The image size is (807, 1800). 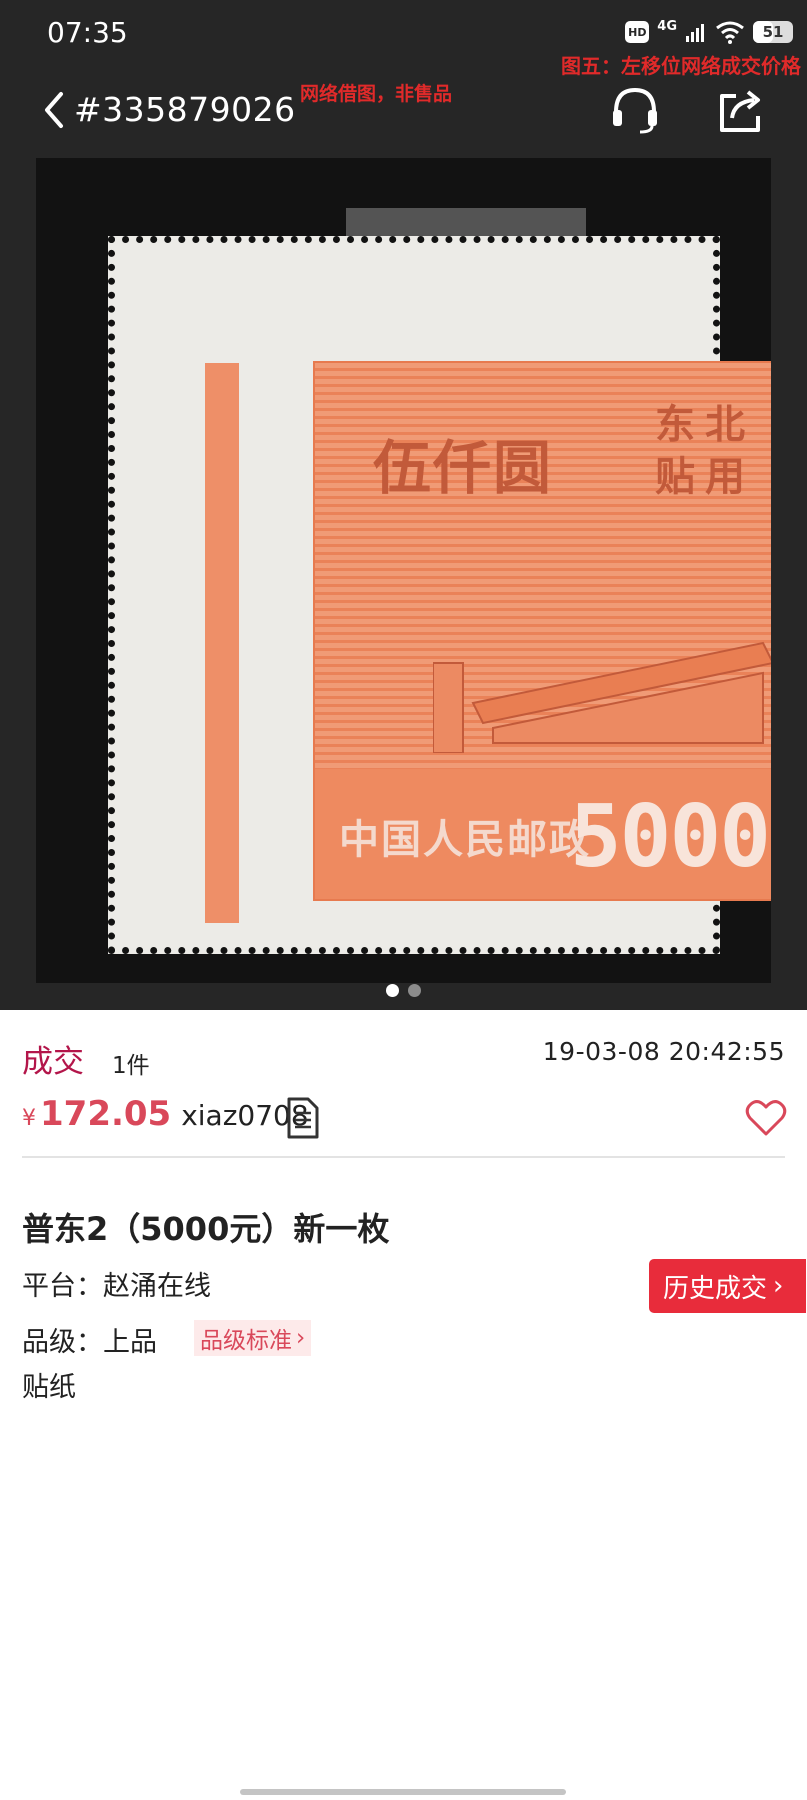 What do you see at coordinates (602, 697) in the screenshot?
I see `tiananmen-gate-illustration` at bounding box center [602, 697].